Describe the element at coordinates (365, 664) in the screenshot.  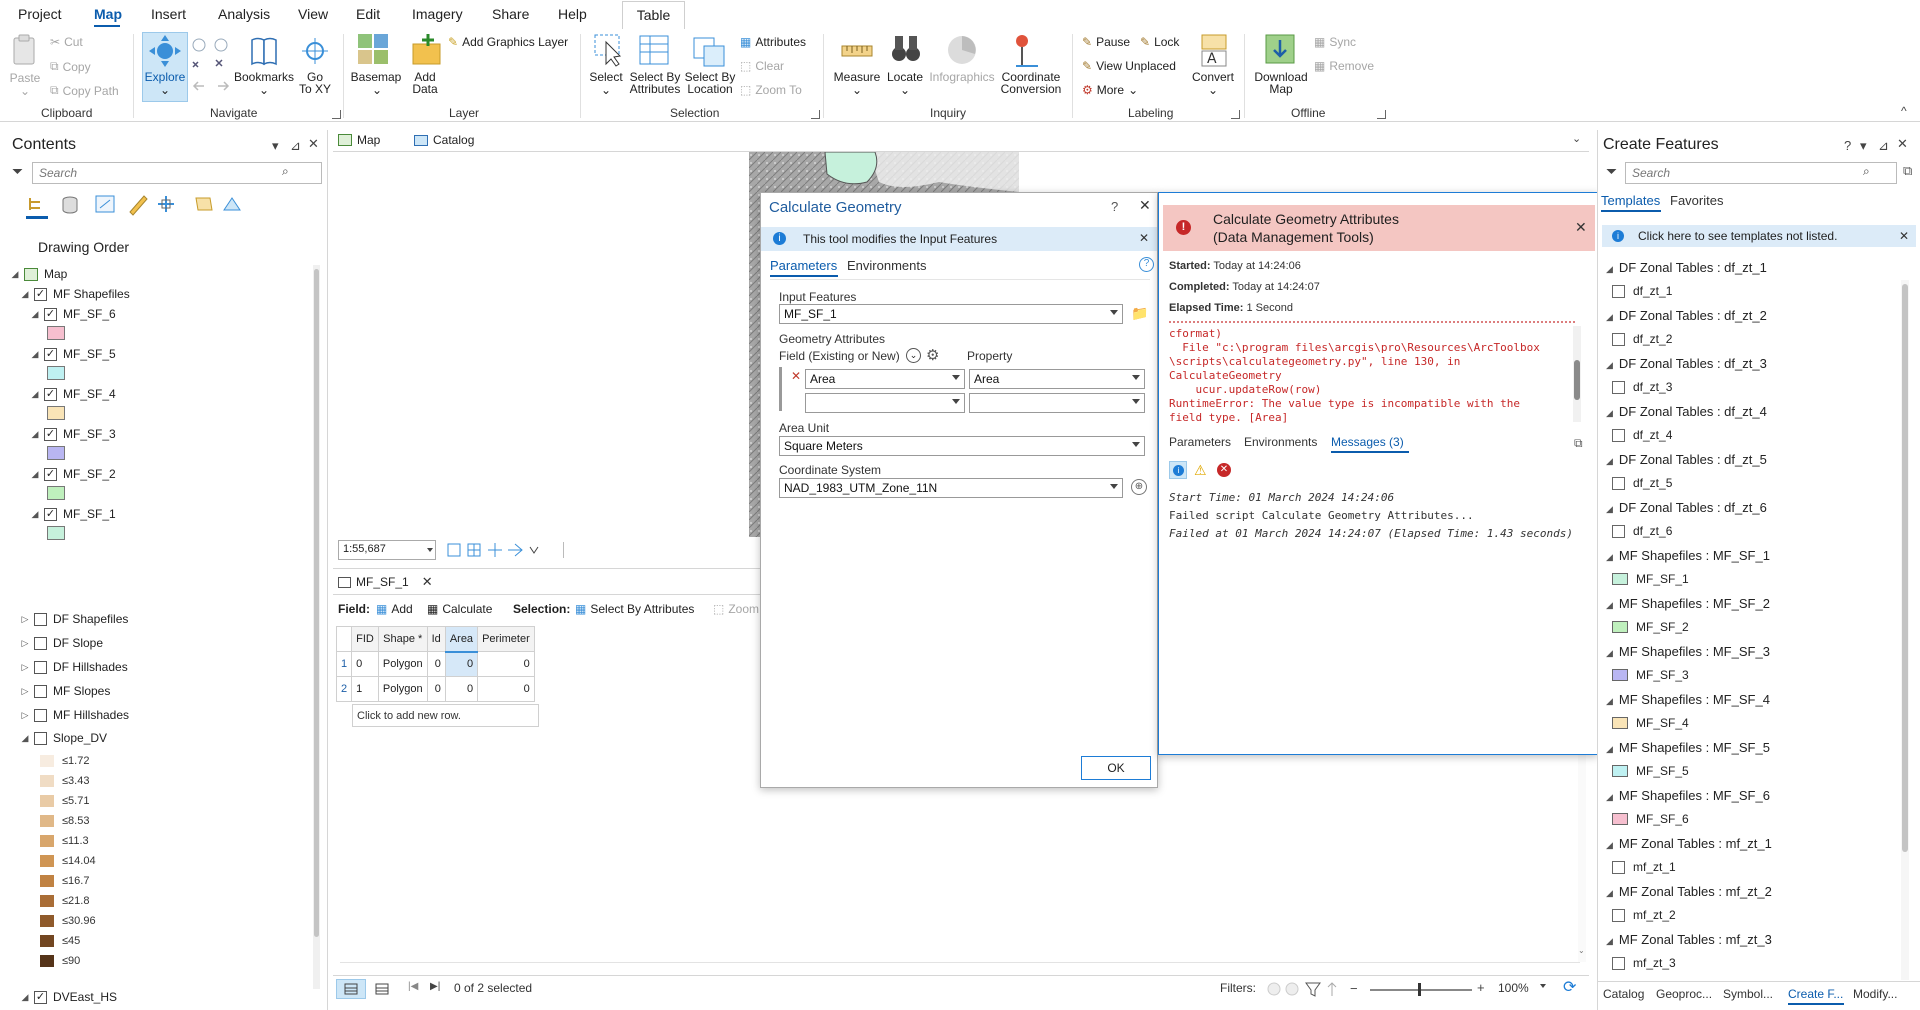
I see `table-cell: 0` at that location.